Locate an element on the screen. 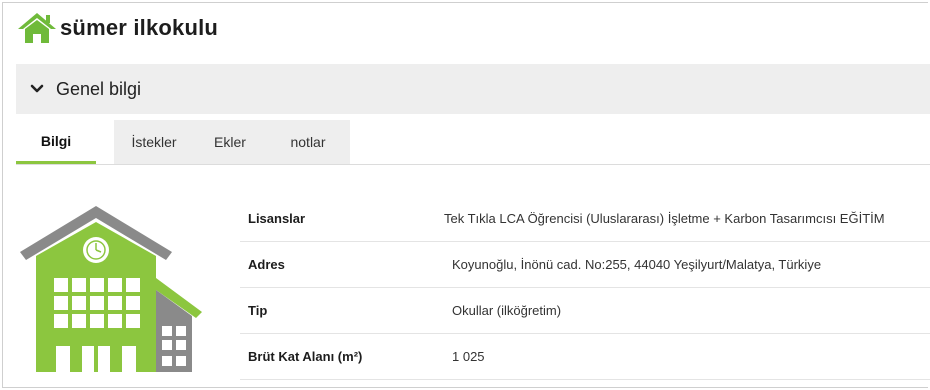 Image resolution: width=930 pixels, height=390 pixels. tab-bilgi: Bilgi is located at coordinates (56, 142).